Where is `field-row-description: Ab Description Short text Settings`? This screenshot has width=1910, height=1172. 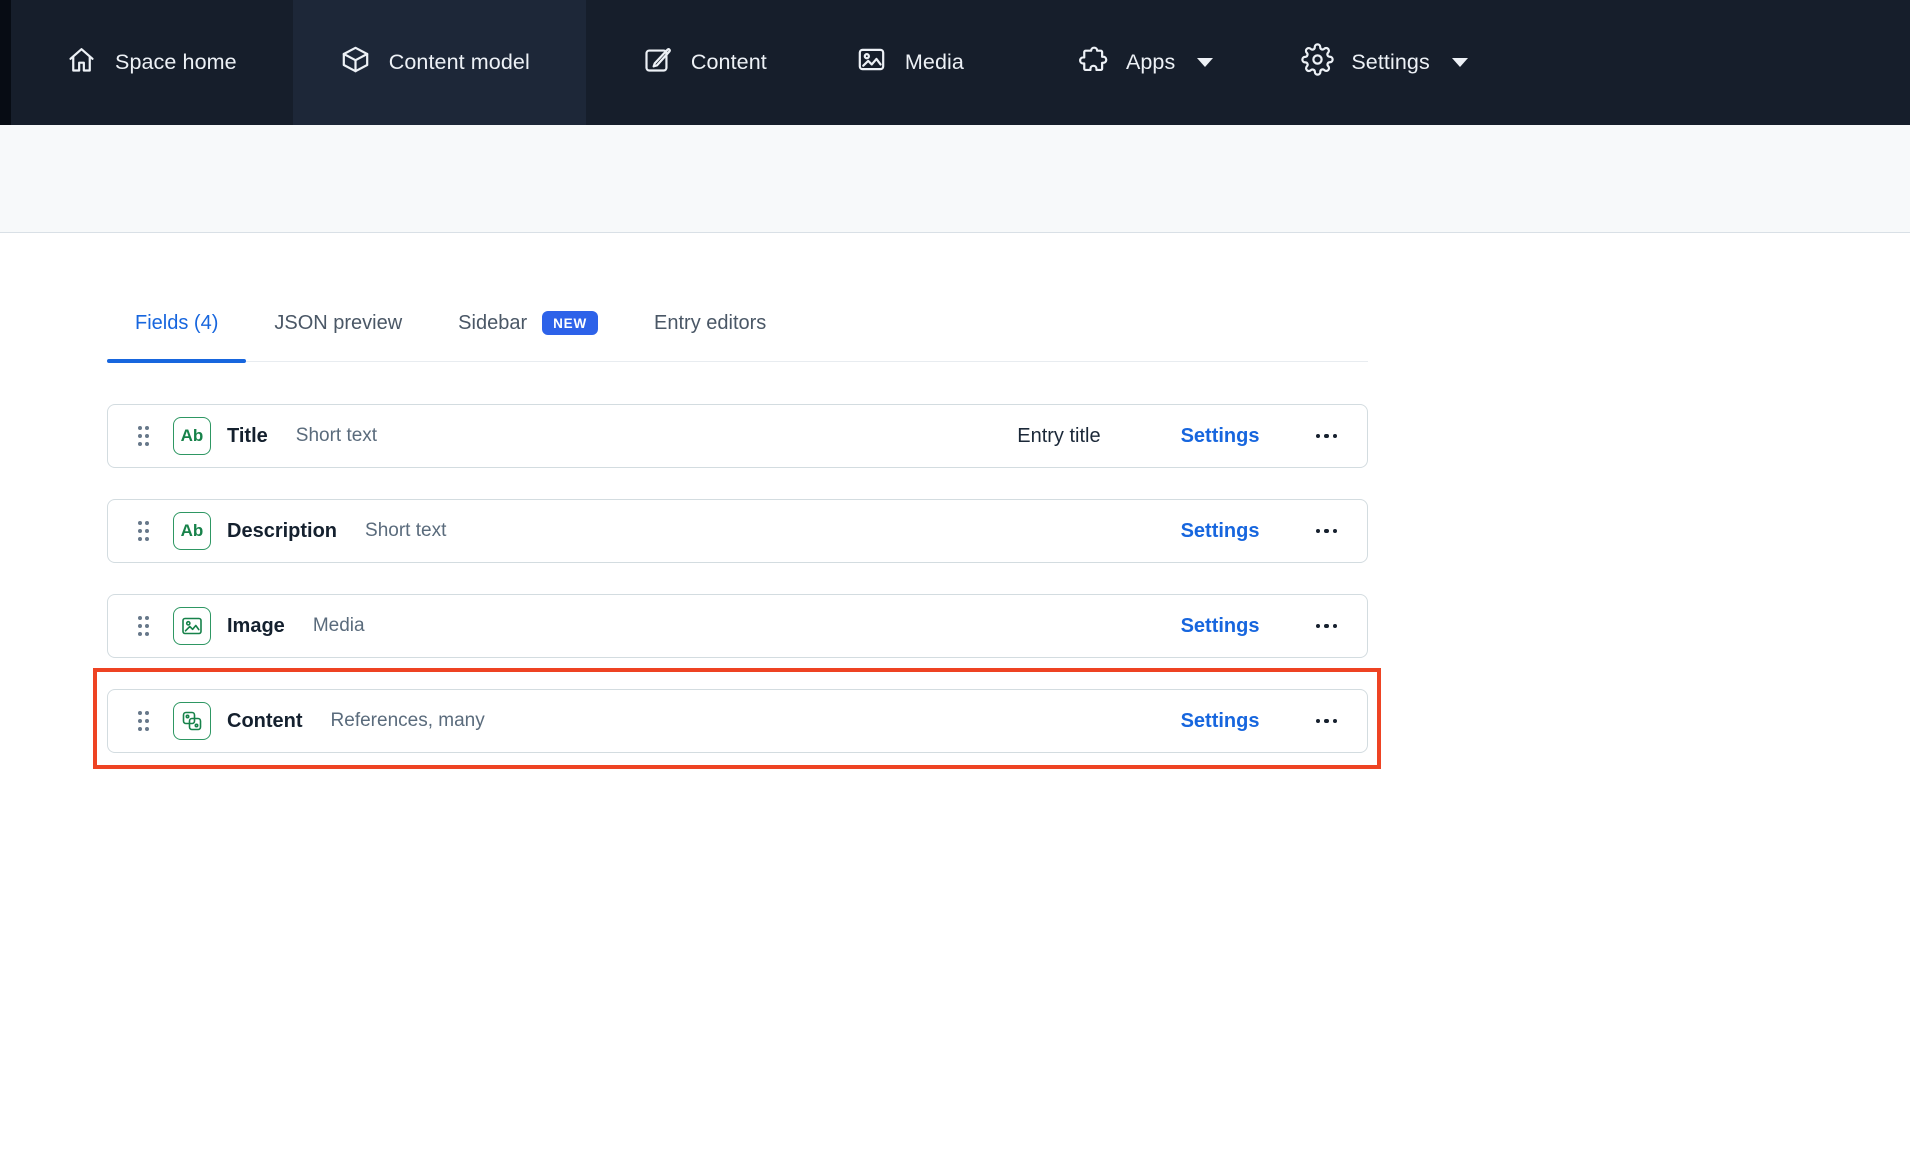 field-row-description: Ab Description Short text Settings is located at coordinates (737, 531).